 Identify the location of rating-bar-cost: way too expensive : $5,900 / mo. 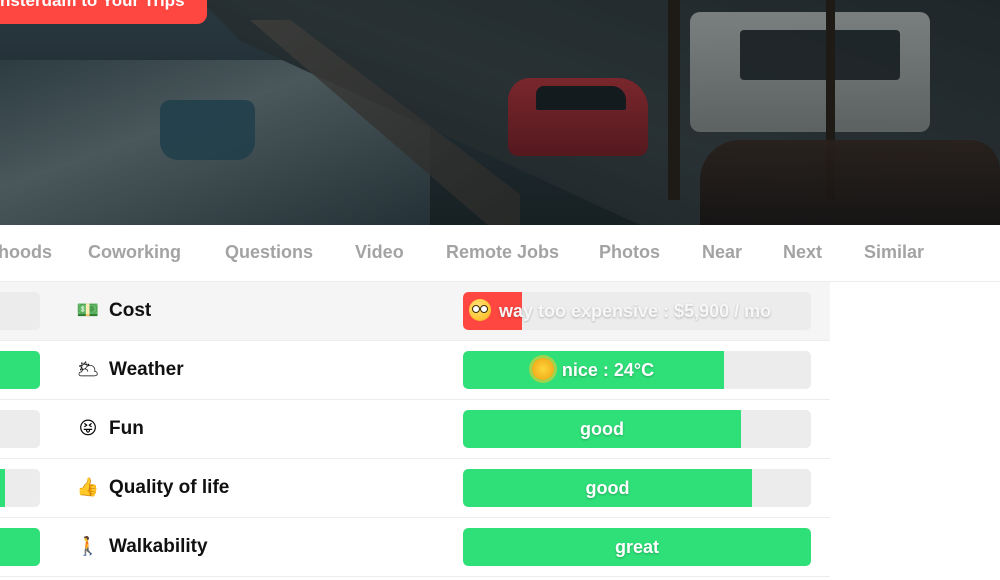
(637, 311).